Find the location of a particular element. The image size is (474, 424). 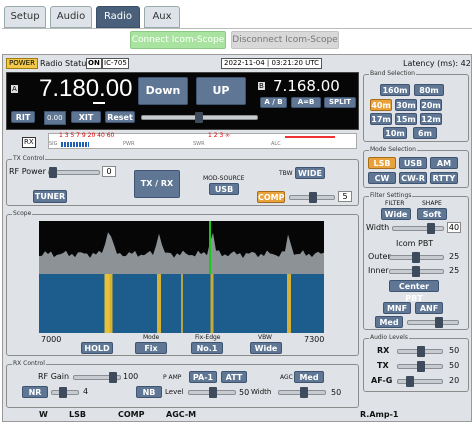

vfo-b-frequency: 7.168.00 is located at coordinates (306, 86).